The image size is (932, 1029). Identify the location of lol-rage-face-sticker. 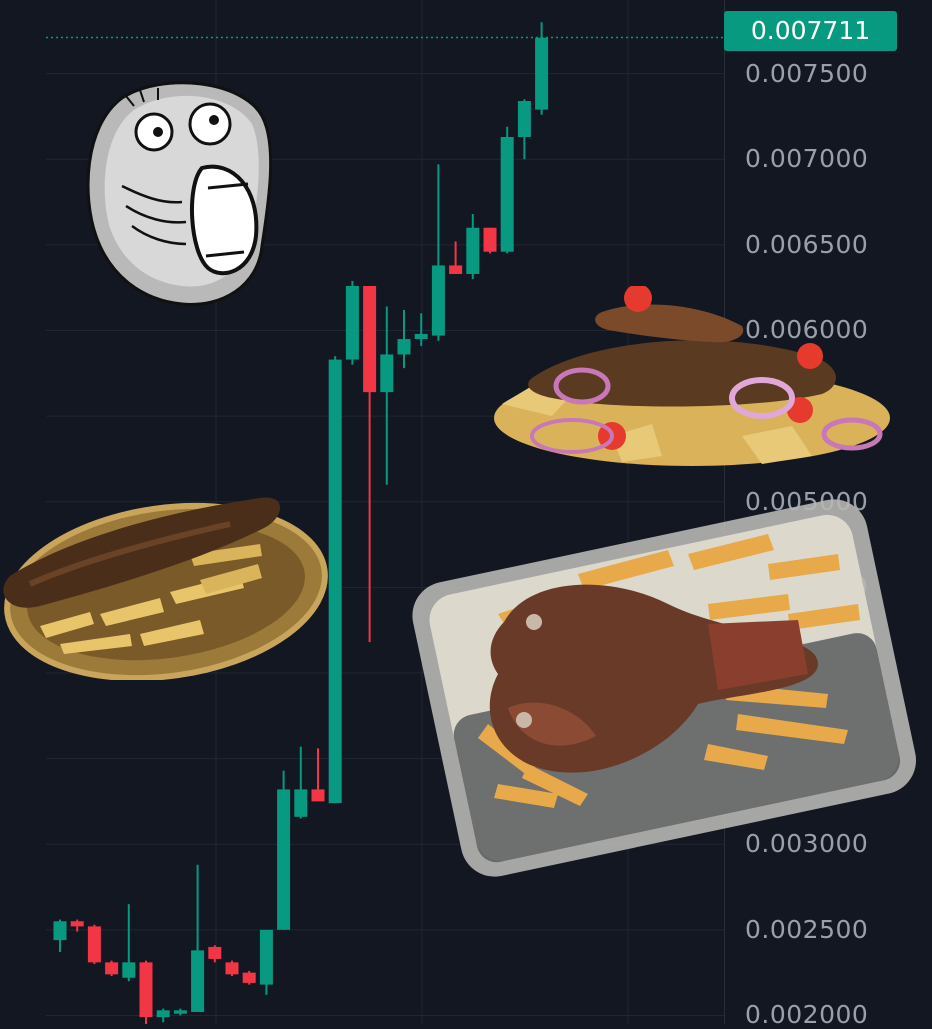
(179, 193).